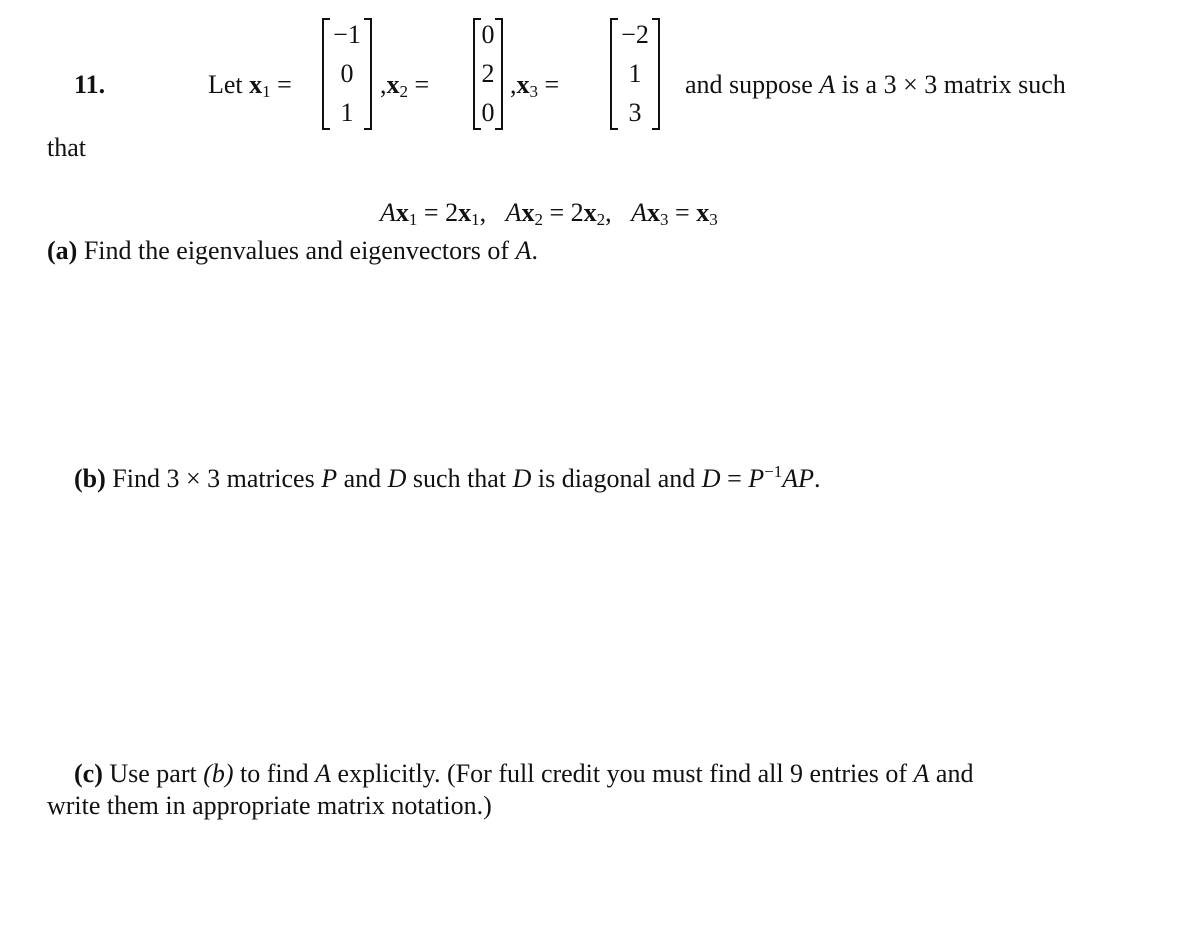 The width and height of the screenshot is (1200, 938). I want to click on part-c-label: (c), so click(88, 773).